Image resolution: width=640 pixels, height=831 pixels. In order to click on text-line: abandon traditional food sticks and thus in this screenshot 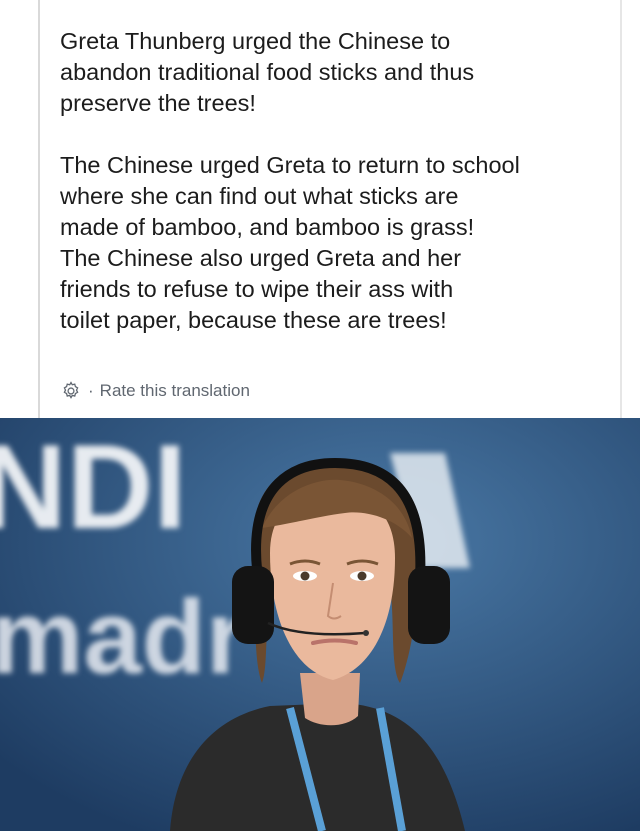, I will do `click(267, 72)`.